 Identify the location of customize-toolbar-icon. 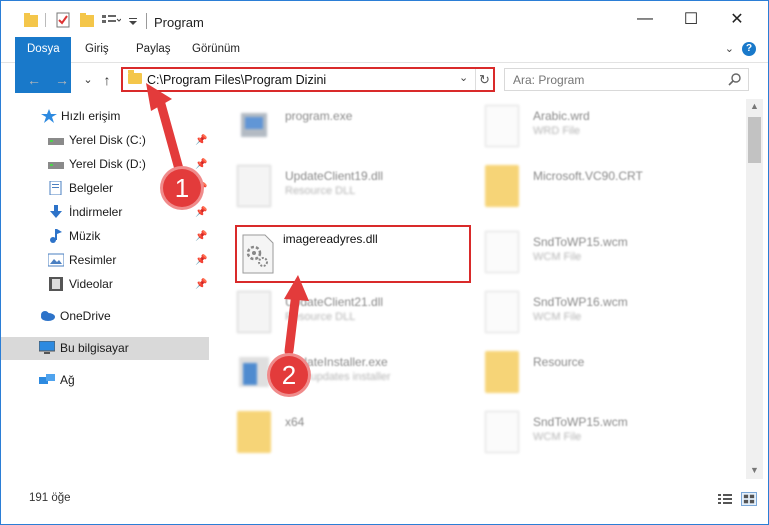
(111, 20).